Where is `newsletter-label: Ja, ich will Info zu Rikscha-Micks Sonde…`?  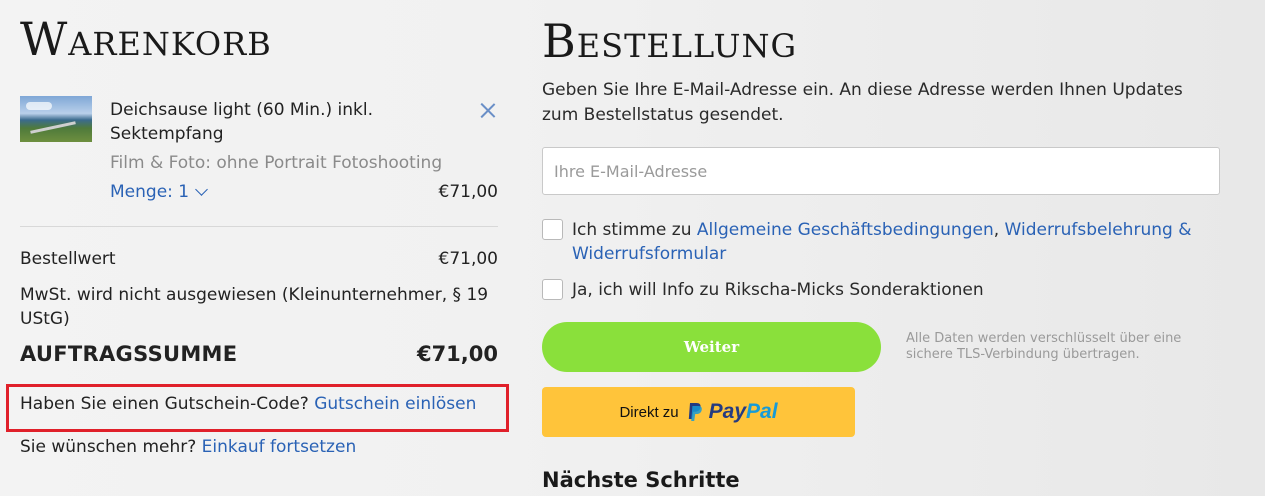
newsletter-label: Ja, ich will Info zu Rikscha-Micks Sonde… is located at coordinates (778, 290).